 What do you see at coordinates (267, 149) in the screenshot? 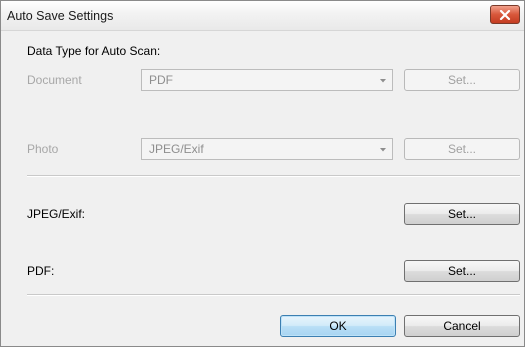
I see `photo-type-select: JPEG/Exif` at bounding box center [267, 149].